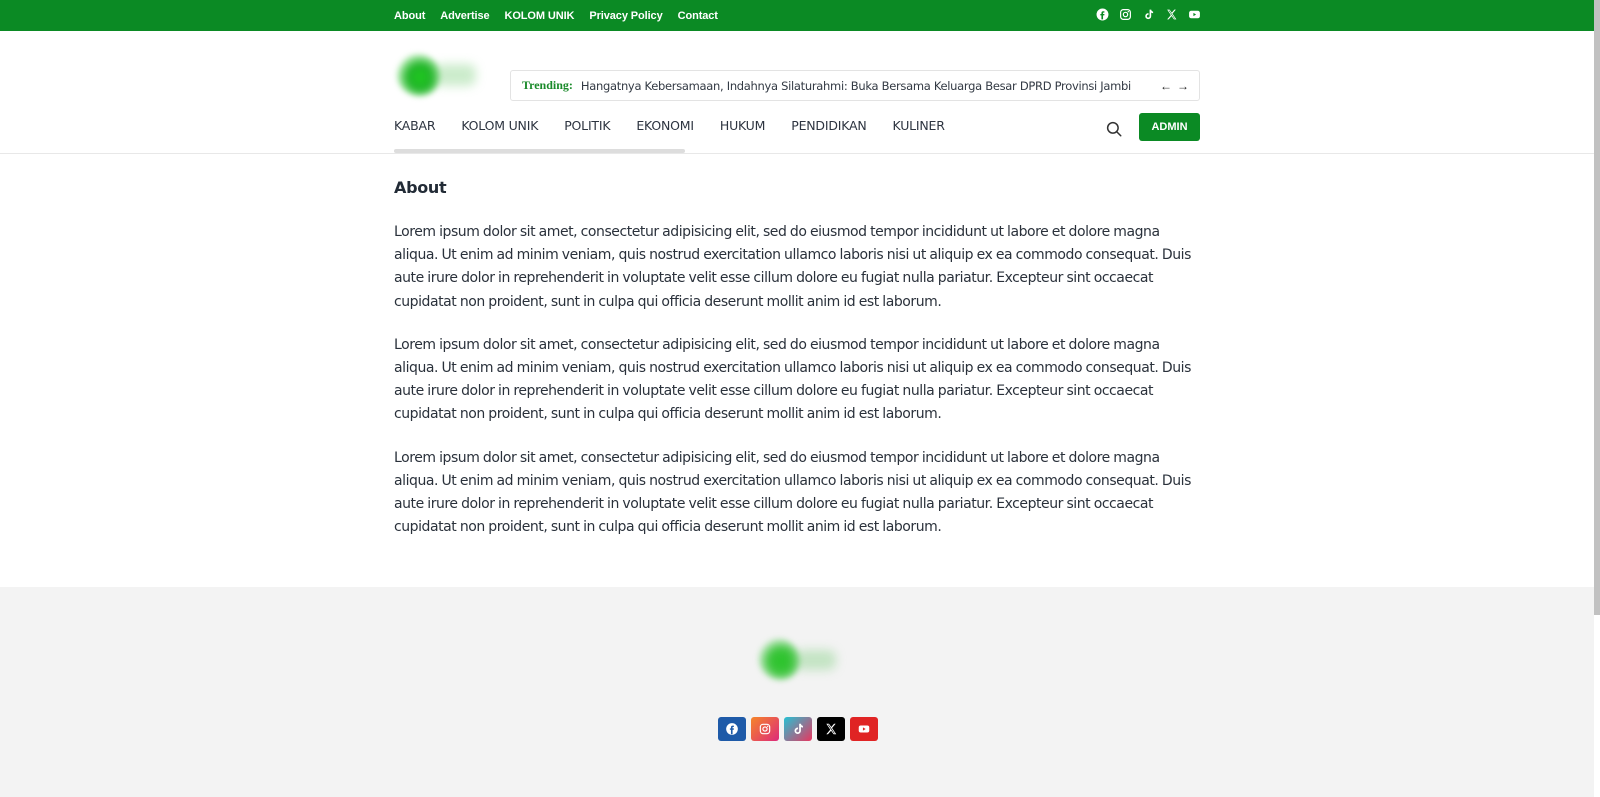 The width and height of the screenshot is (1600, 797). I want to click on top-link-about: About, so click(409, 16).